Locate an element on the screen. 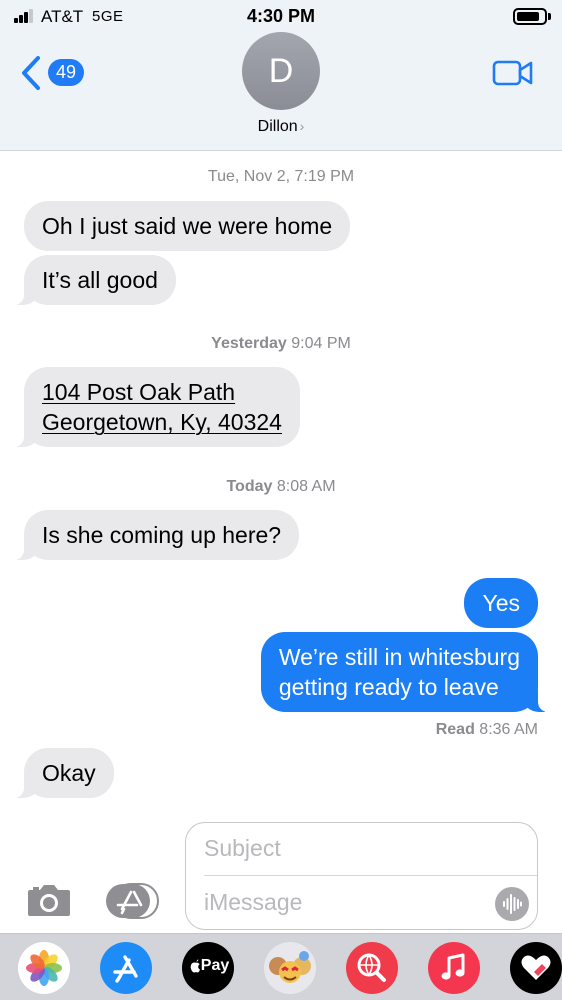 The width and height of the screenshot is (562, 1000). address-link-line2: Georgetown, Ky, 40324 is located at coordinates (162, 422).